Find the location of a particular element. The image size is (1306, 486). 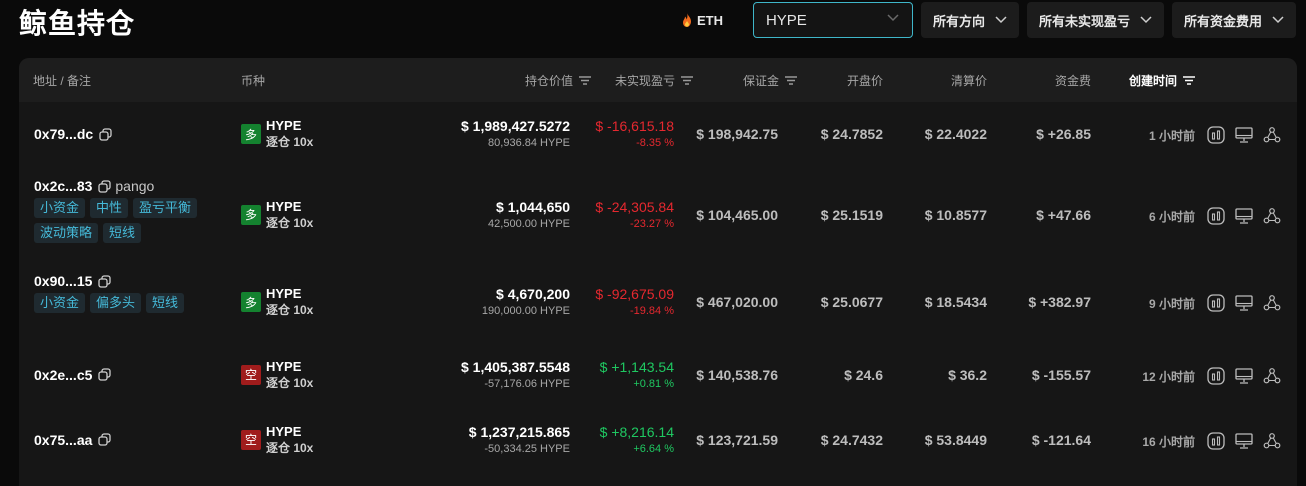

tag-list: 小资金 偏多头 短线 is located at coordinates (129, 303).